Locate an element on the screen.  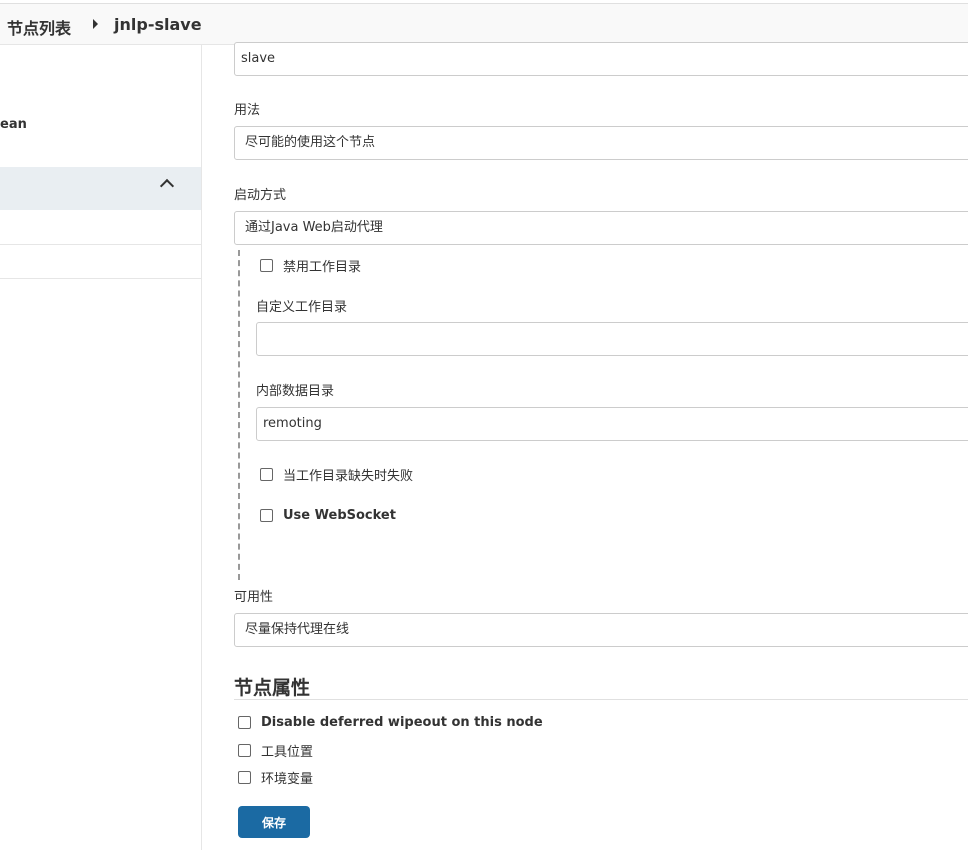
sidebar-collapsible-panel is located at coordinates (100, 188).